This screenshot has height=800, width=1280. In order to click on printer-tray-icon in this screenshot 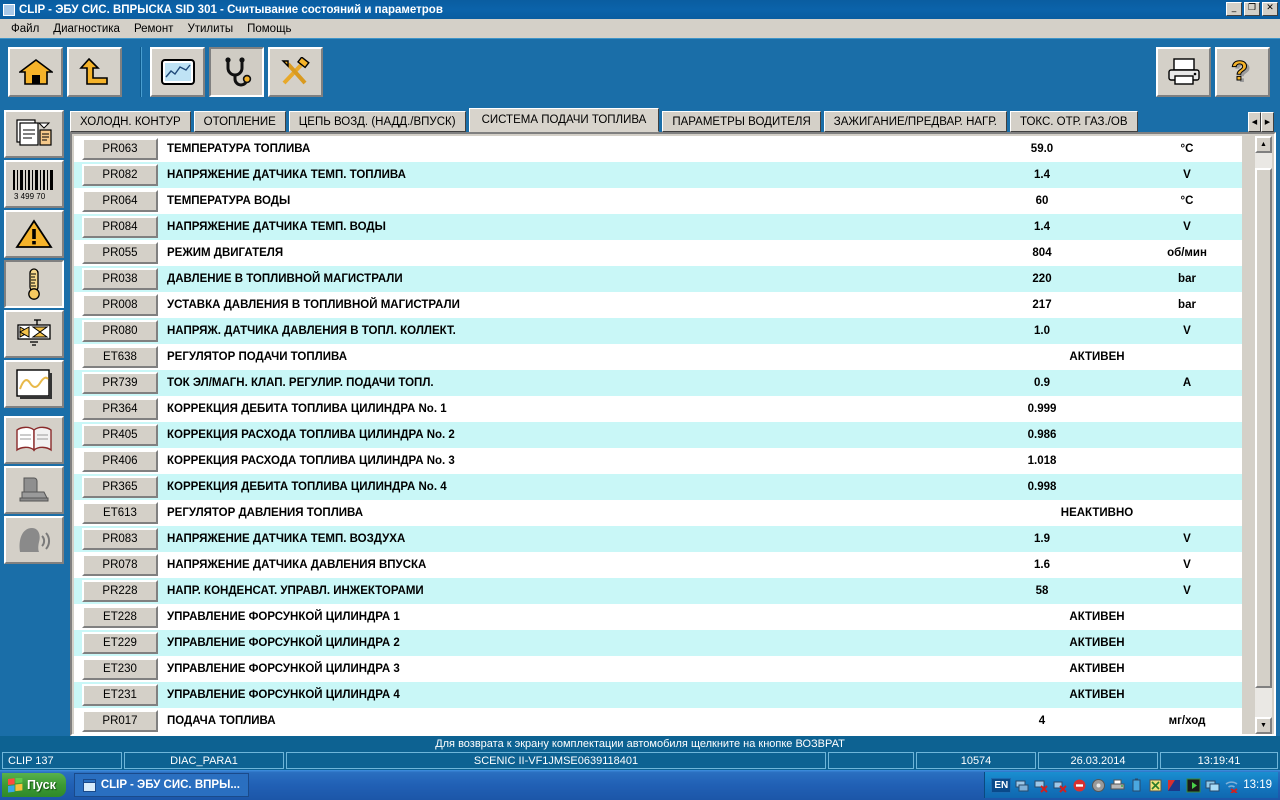, I will do `click(1117, 785)`.